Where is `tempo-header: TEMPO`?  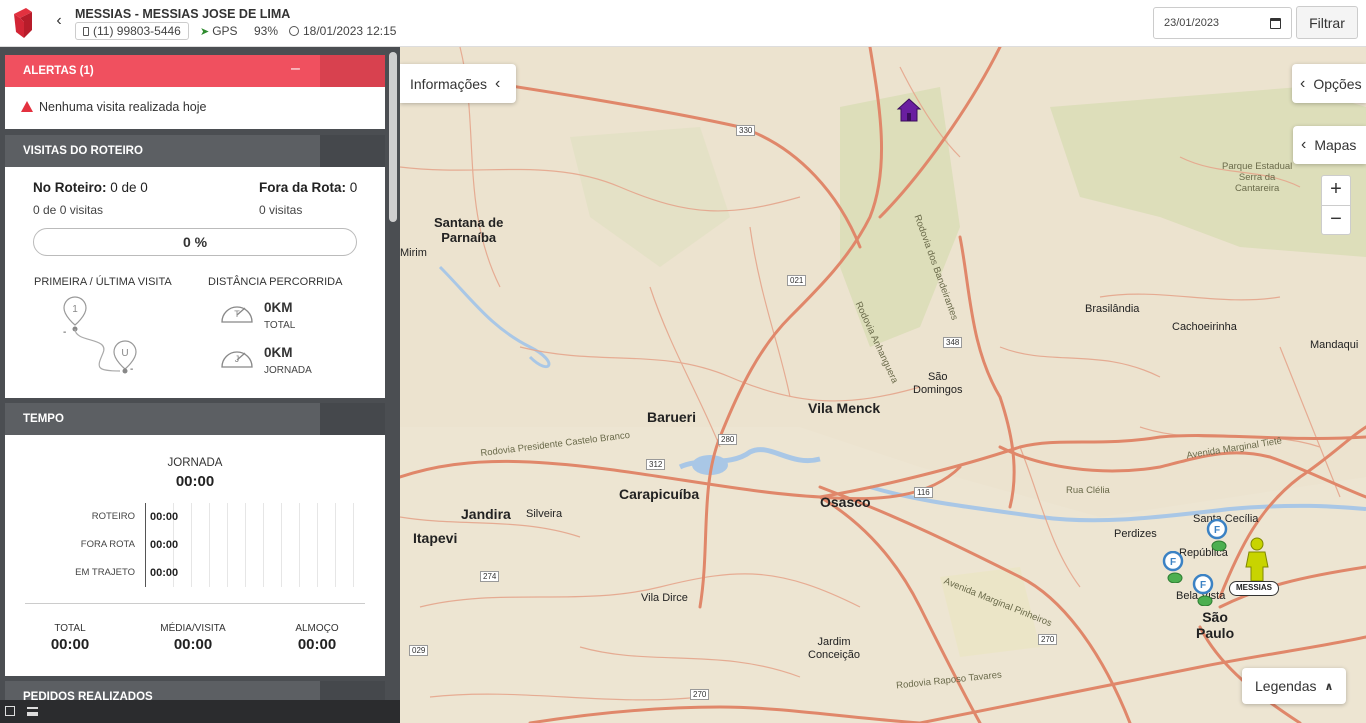
tempo-header: TEMPO is located at coordinates (195, 419).